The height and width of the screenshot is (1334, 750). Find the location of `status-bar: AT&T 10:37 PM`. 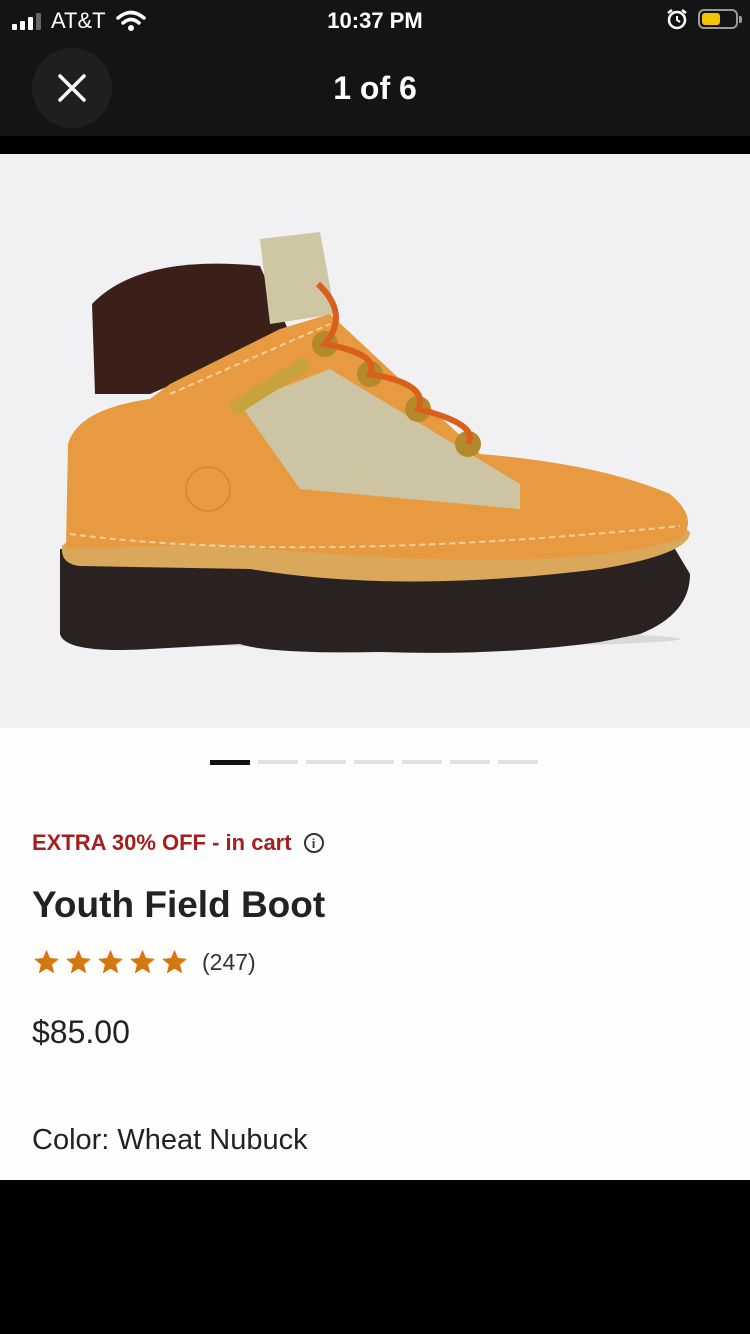

status-bar: AT&T 10:37 PM is located at coordinates (375, 20).